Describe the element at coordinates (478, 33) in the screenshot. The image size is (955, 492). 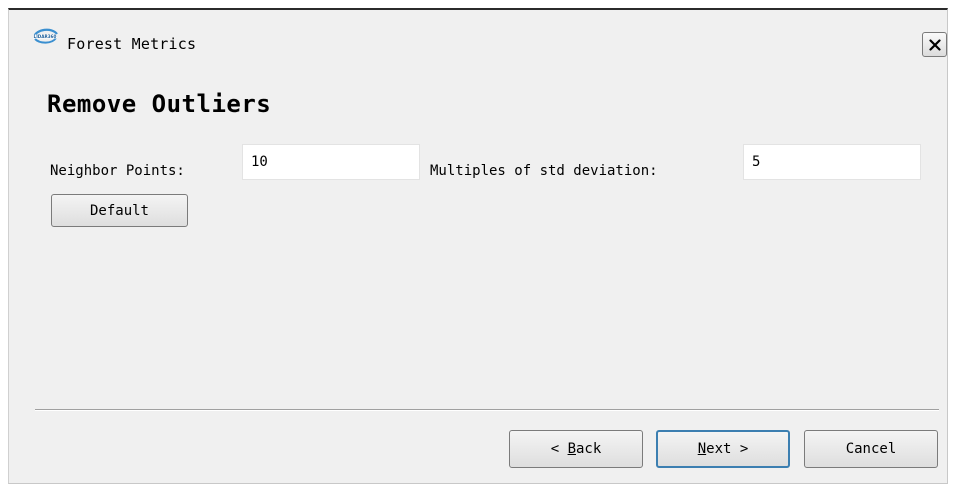
I see `title-bar: LIDAR360 Forest Metrics` at that location.